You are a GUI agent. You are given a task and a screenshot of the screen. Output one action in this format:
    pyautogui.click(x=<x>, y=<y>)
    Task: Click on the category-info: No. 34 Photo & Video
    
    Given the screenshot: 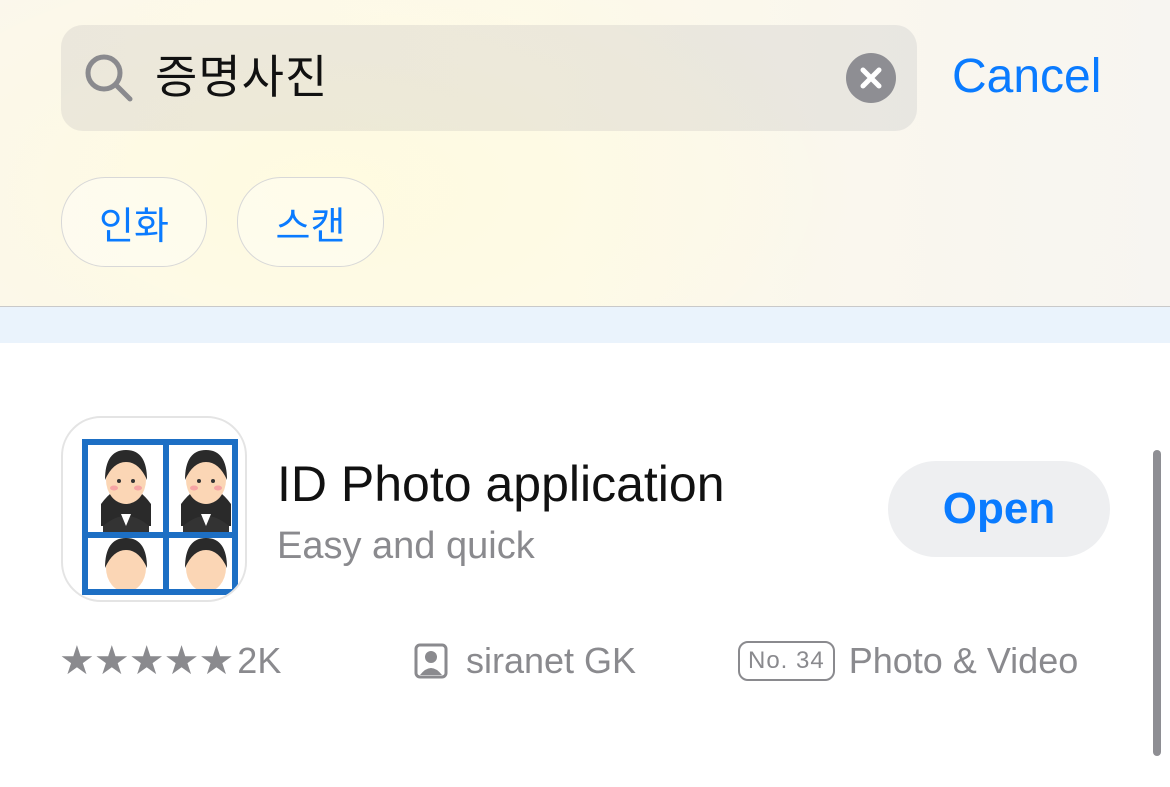 What is the action you would take?
    pyautogui.click(x=908, y=661)
    